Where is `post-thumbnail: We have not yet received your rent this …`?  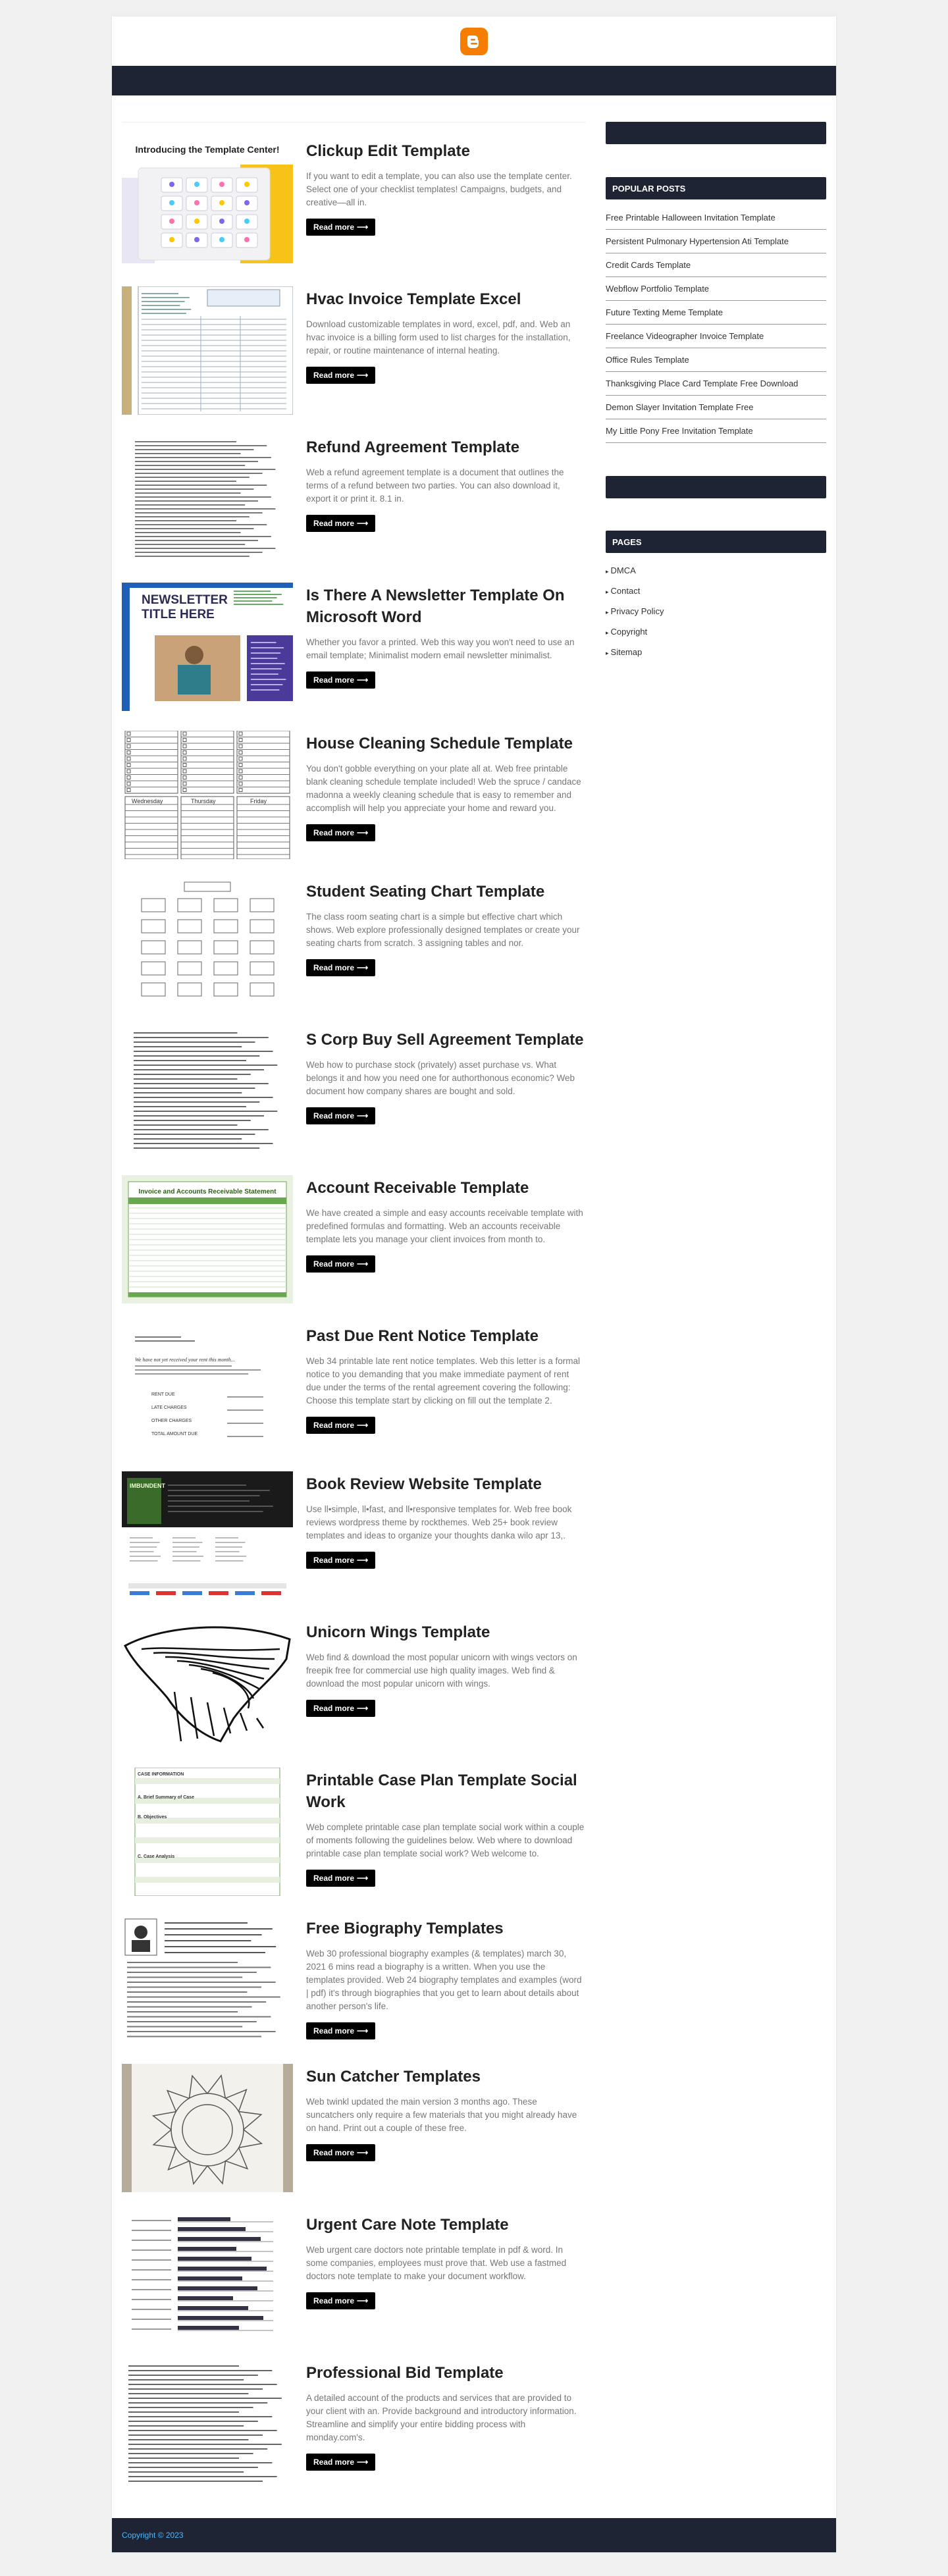 post-thumbnail: We have not yet received your rent this … is located at coordinates (207, 1387).